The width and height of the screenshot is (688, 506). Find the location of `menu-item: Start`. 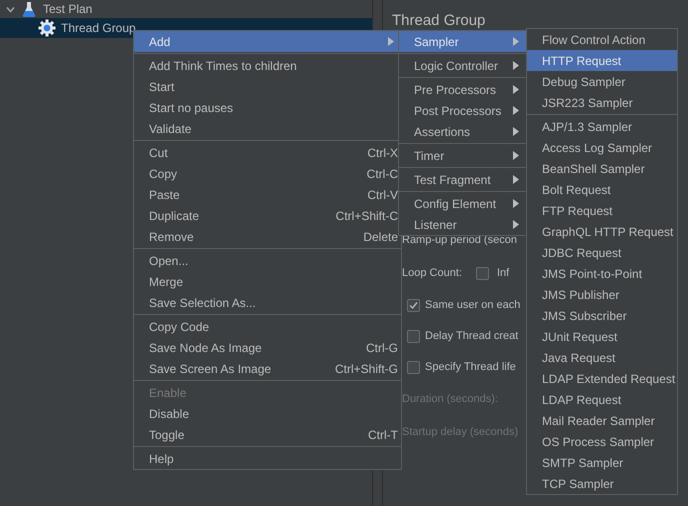

menu-item: Start is located at coordinates (267, 86).